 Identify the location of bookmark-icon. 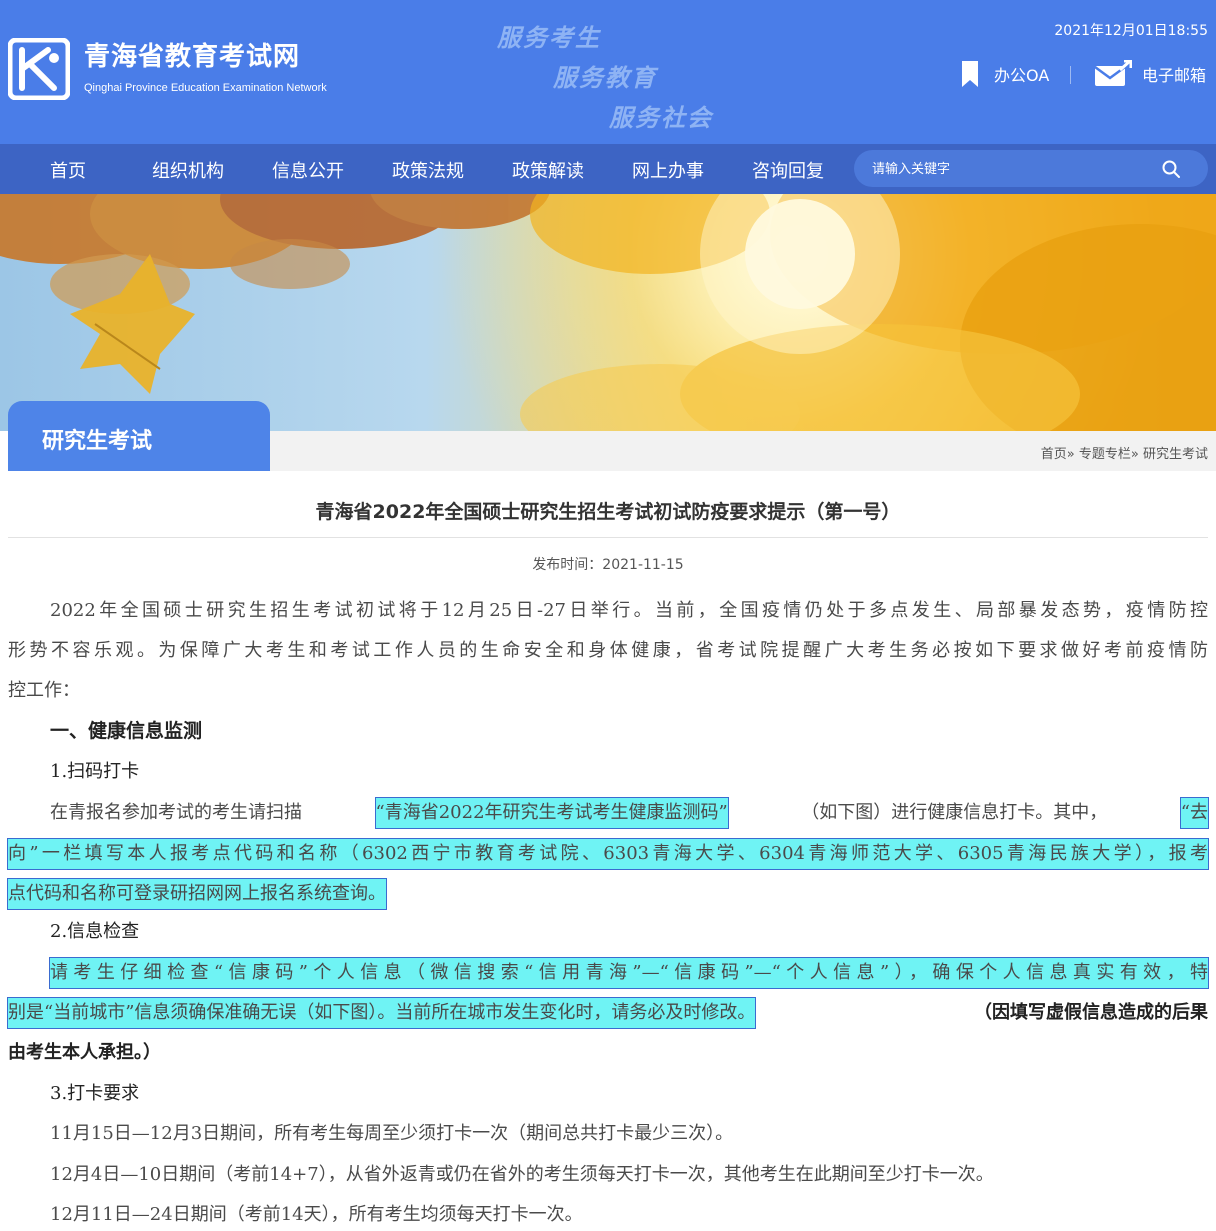
(970, 74).